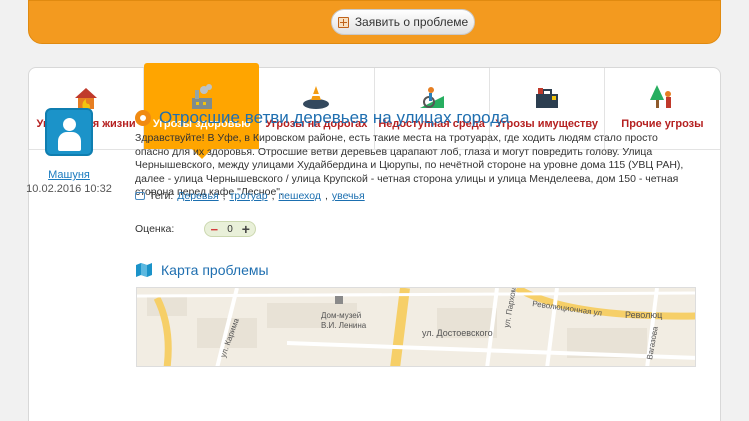 The height and width of the screenshot is (421, 749). Describe the element at coordinates (69, 175) in the screenshot. I see `author-link: Машуня` at that location.